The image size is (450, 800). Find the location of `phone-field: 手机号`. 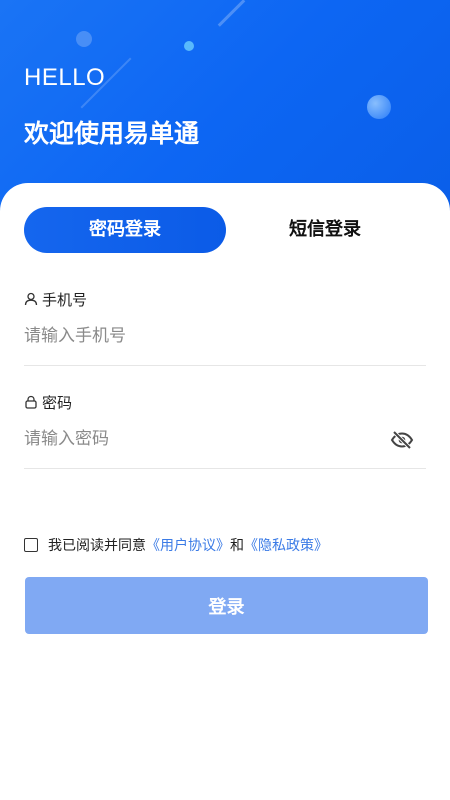

phone-field: 手机号 is located at coordinates (225, 329).